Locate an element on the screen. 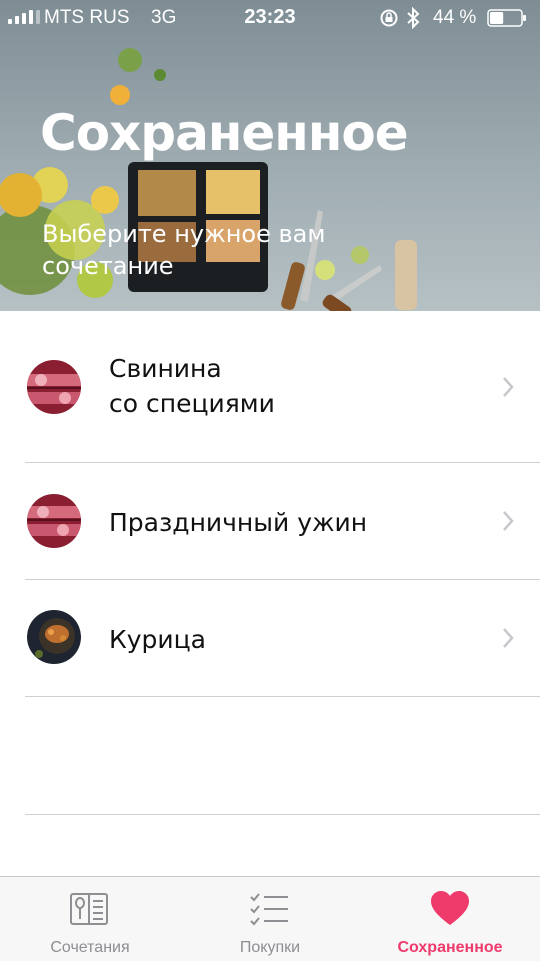 The width and height of the screenshot is (540, 961). checklist-icon is located at coordinates (269, 909).